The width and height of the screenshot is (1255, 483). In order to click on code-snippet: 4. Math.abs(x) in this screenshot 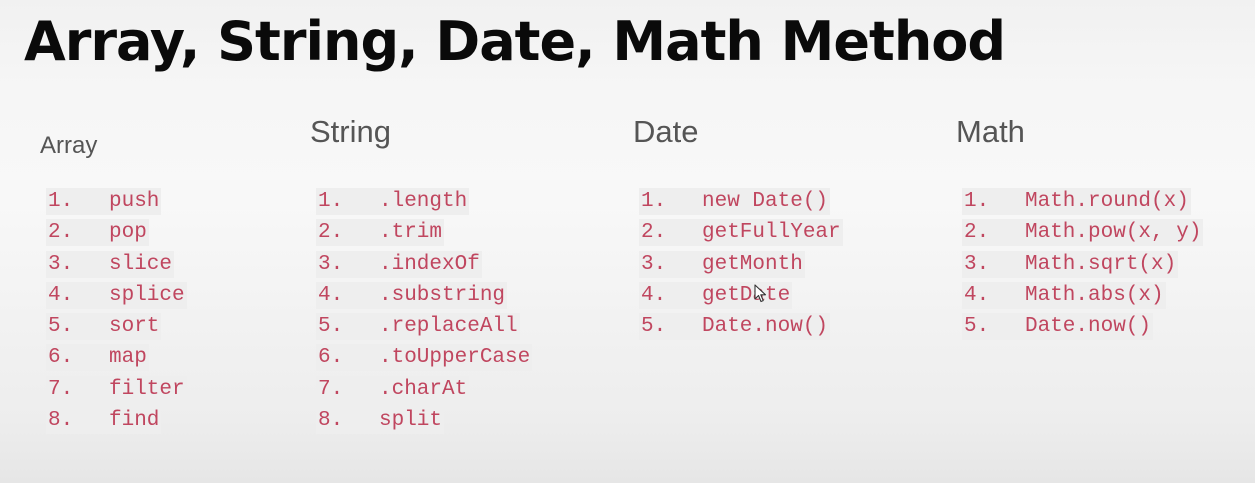, I will do `click(1064, 295)`.